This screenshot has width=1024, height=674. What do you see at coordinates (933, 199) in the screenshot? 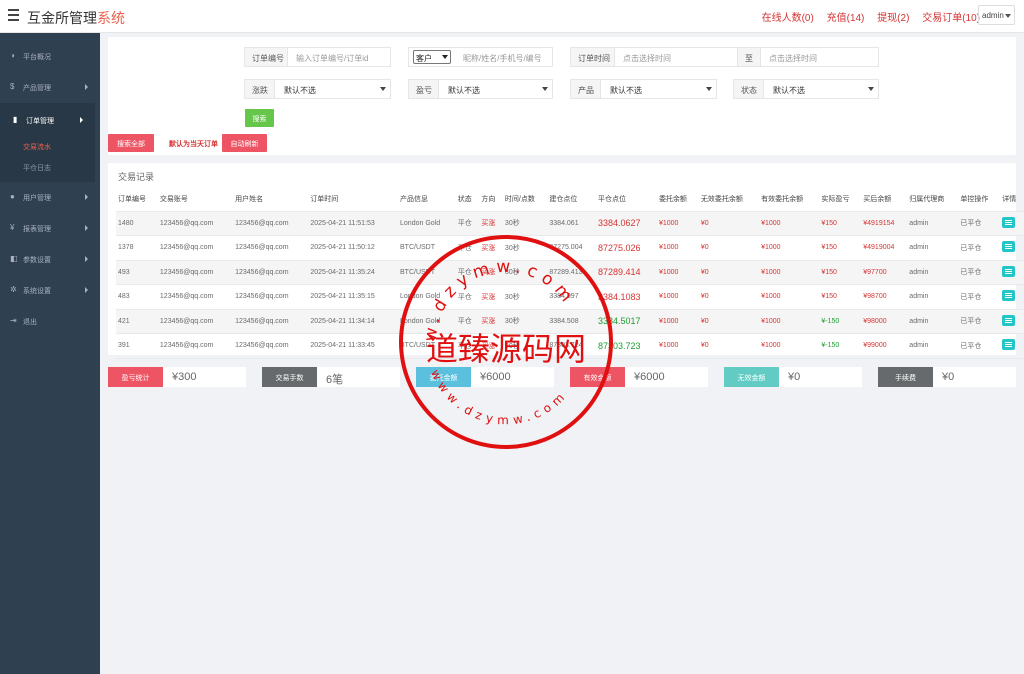
I see `column-header: 归属代理商` at bounding box center [933, 199].